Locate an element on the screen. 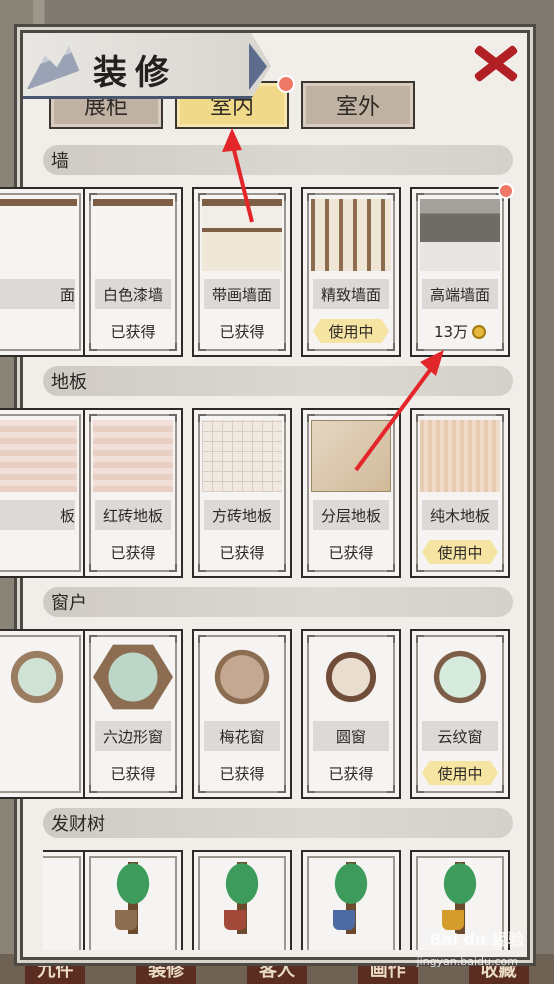 Image resolution: width=554 pixels, height=984 pixels. wall-card: 精致墙面 使用中 is located at coordinates (351, 272).